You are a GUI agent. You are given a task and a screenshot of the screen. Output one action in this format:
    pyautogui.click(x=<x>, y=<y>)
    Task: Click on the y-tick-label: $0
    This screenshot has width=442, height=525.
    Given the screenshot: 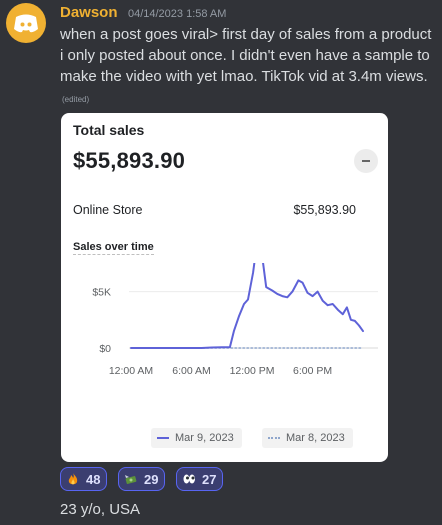 What is the action you would take?
    pyautogui.click(x=105, y=349)
    